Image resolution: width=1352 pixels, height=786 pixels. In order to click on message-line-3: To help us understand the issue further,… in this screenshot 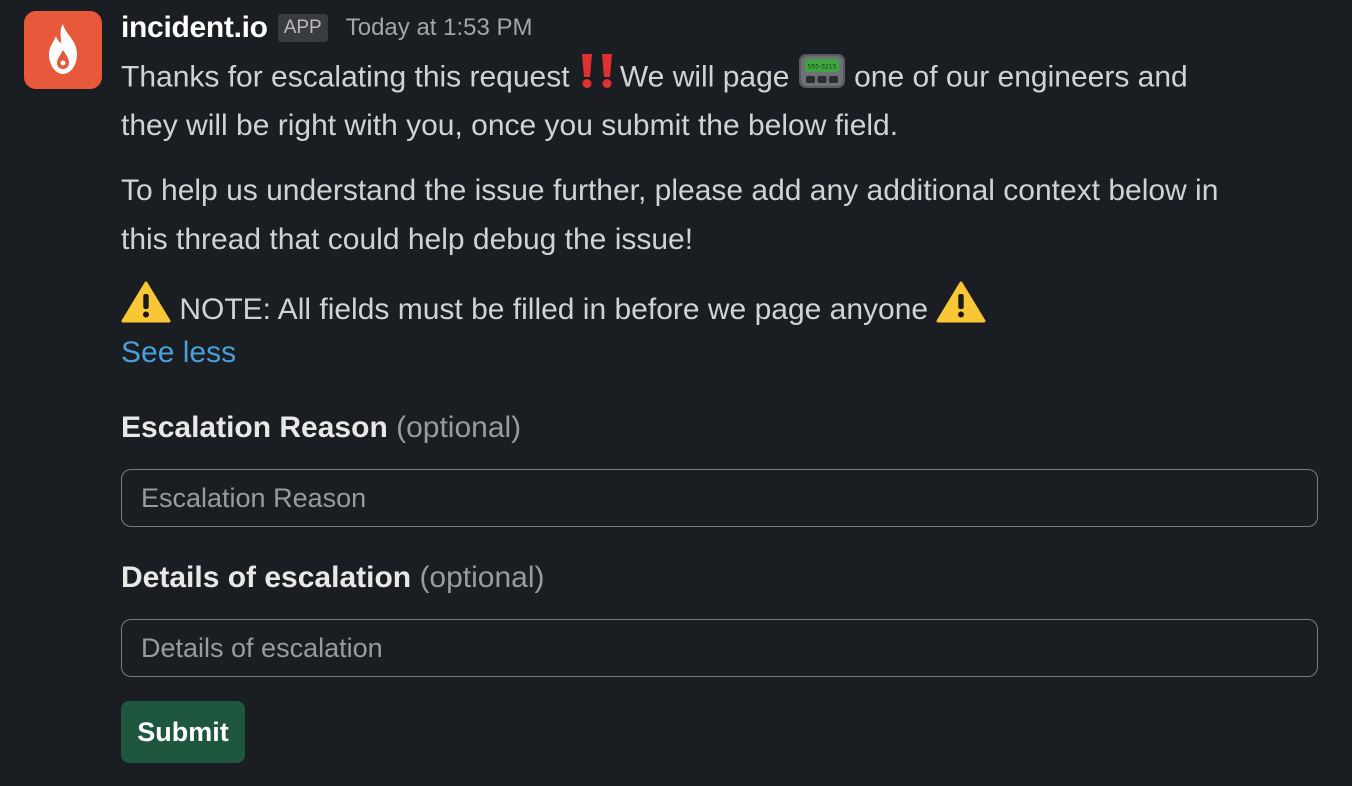, I will do `click(670, 190)`.